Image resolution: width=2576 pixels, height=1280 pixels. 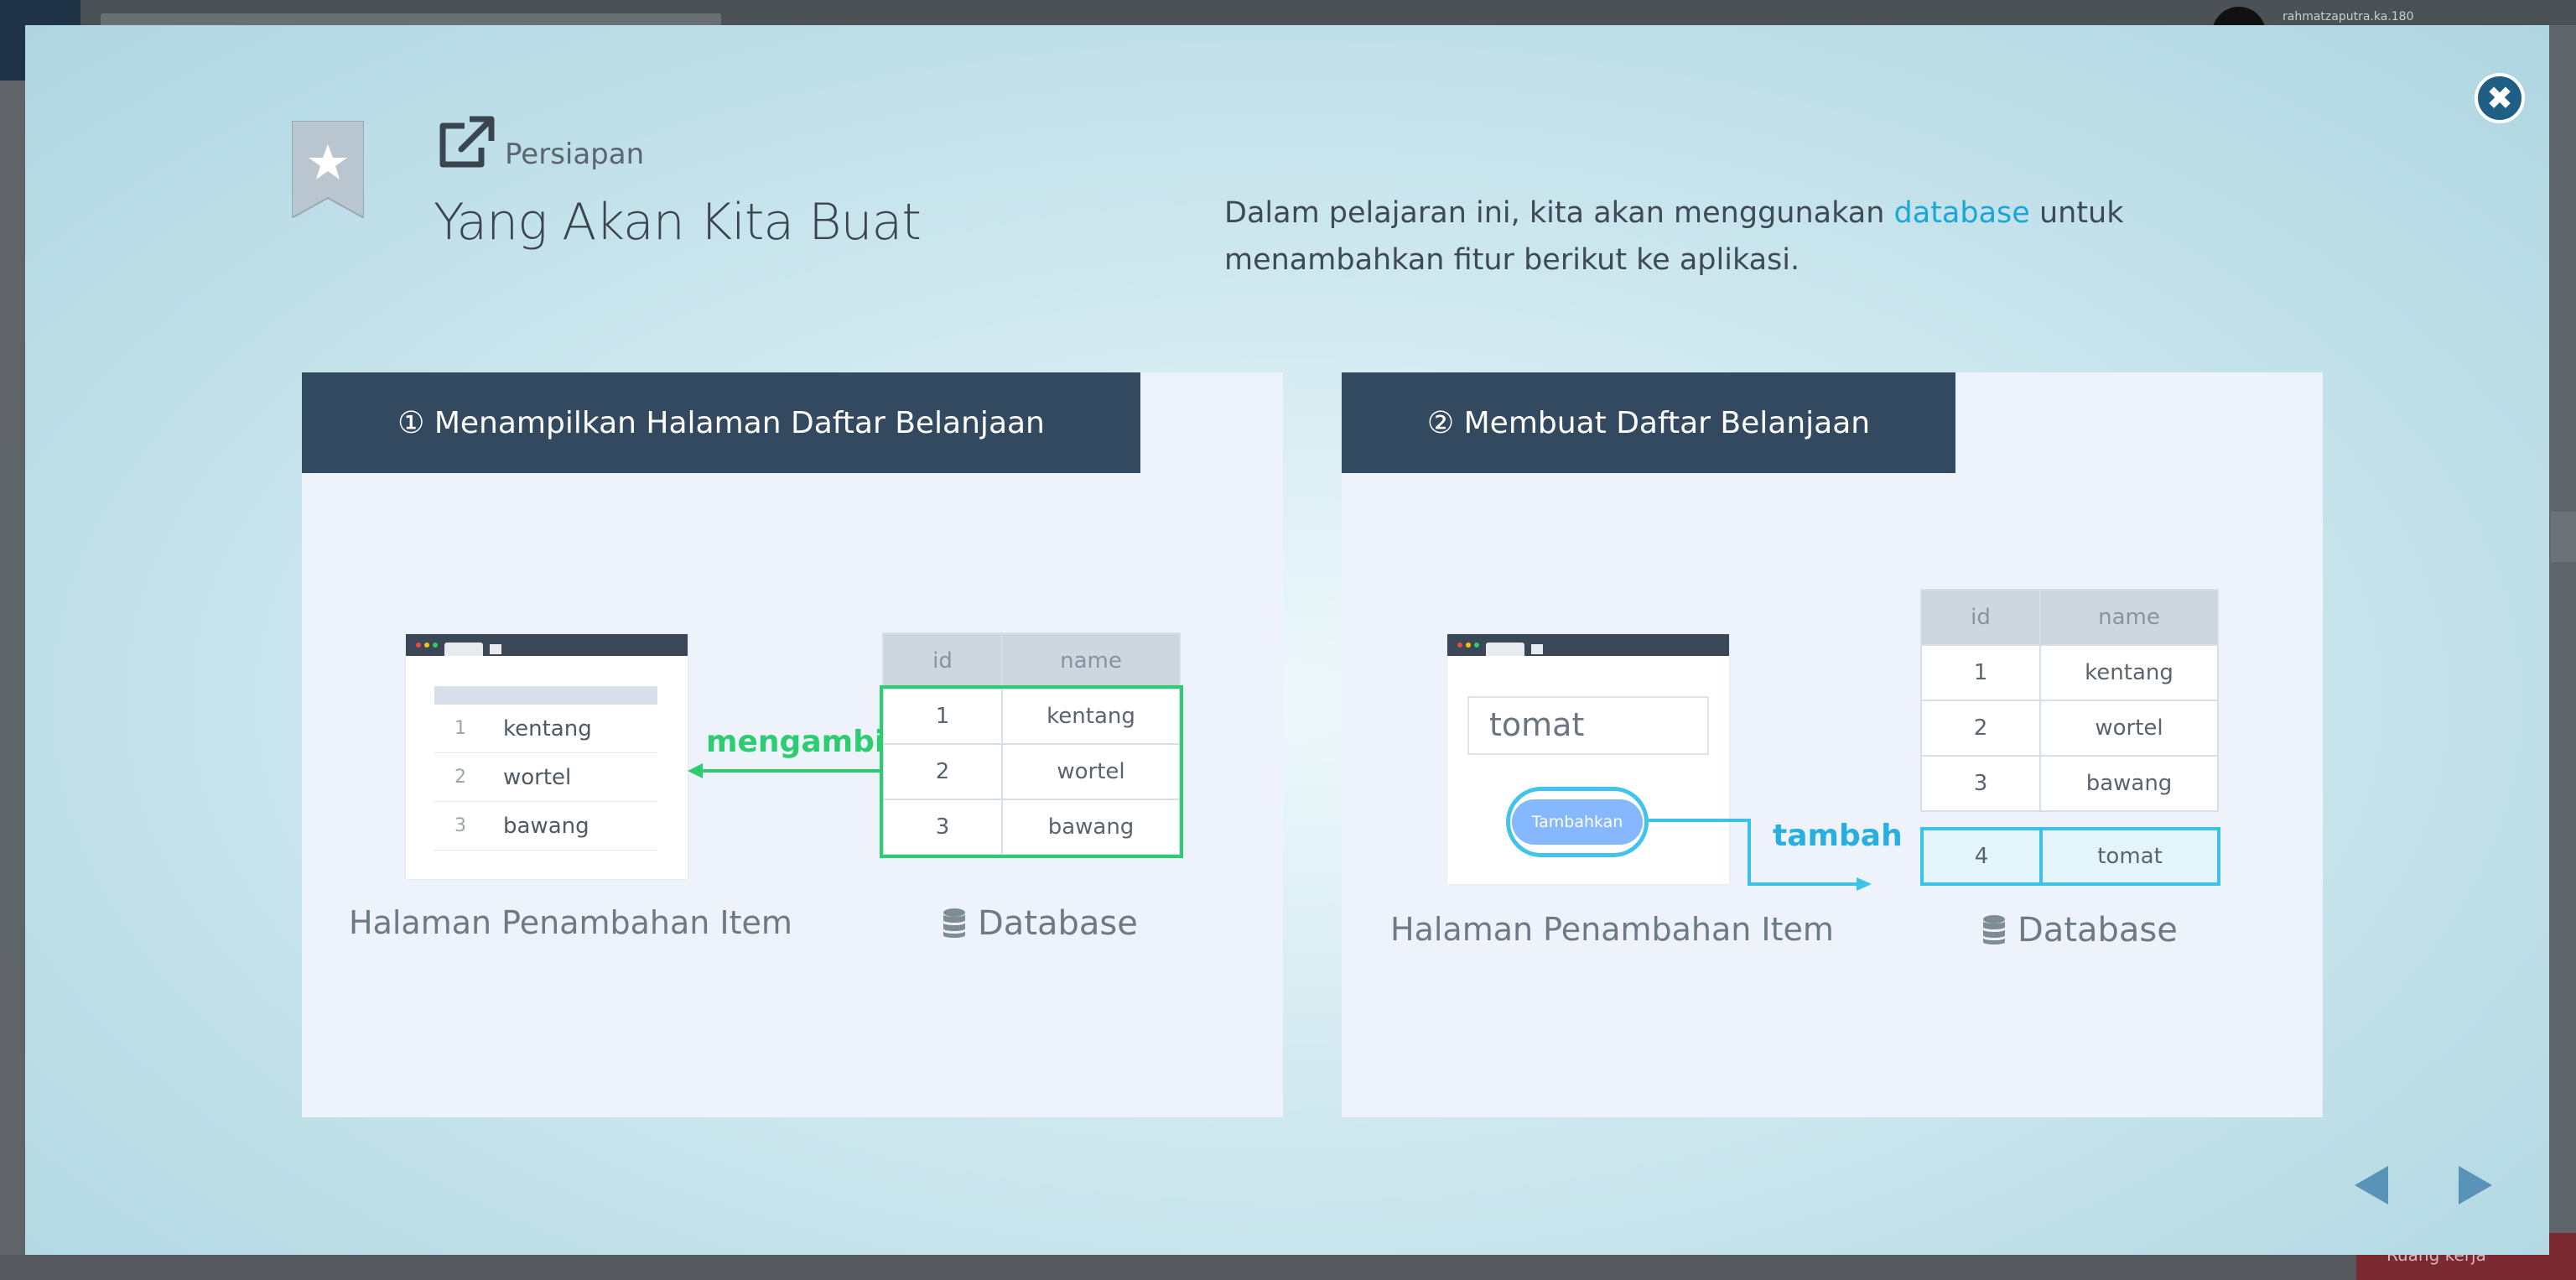 What do you see at coordinates (678, 222) in the screenshot?
I see `page-title: Yang Akan Kita Buat` at bounding box center [678, 222].